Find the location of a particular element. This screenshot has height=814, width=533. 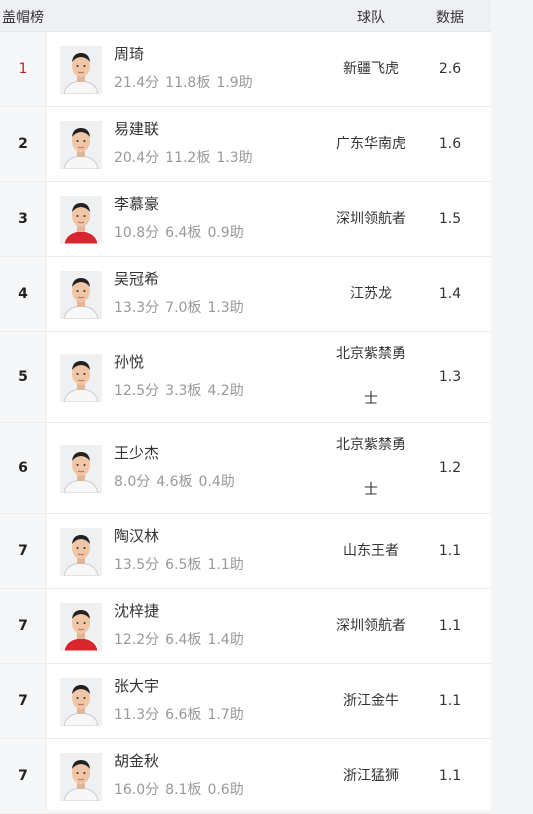

rank-number: 2 is located at coordinates (23, 144).